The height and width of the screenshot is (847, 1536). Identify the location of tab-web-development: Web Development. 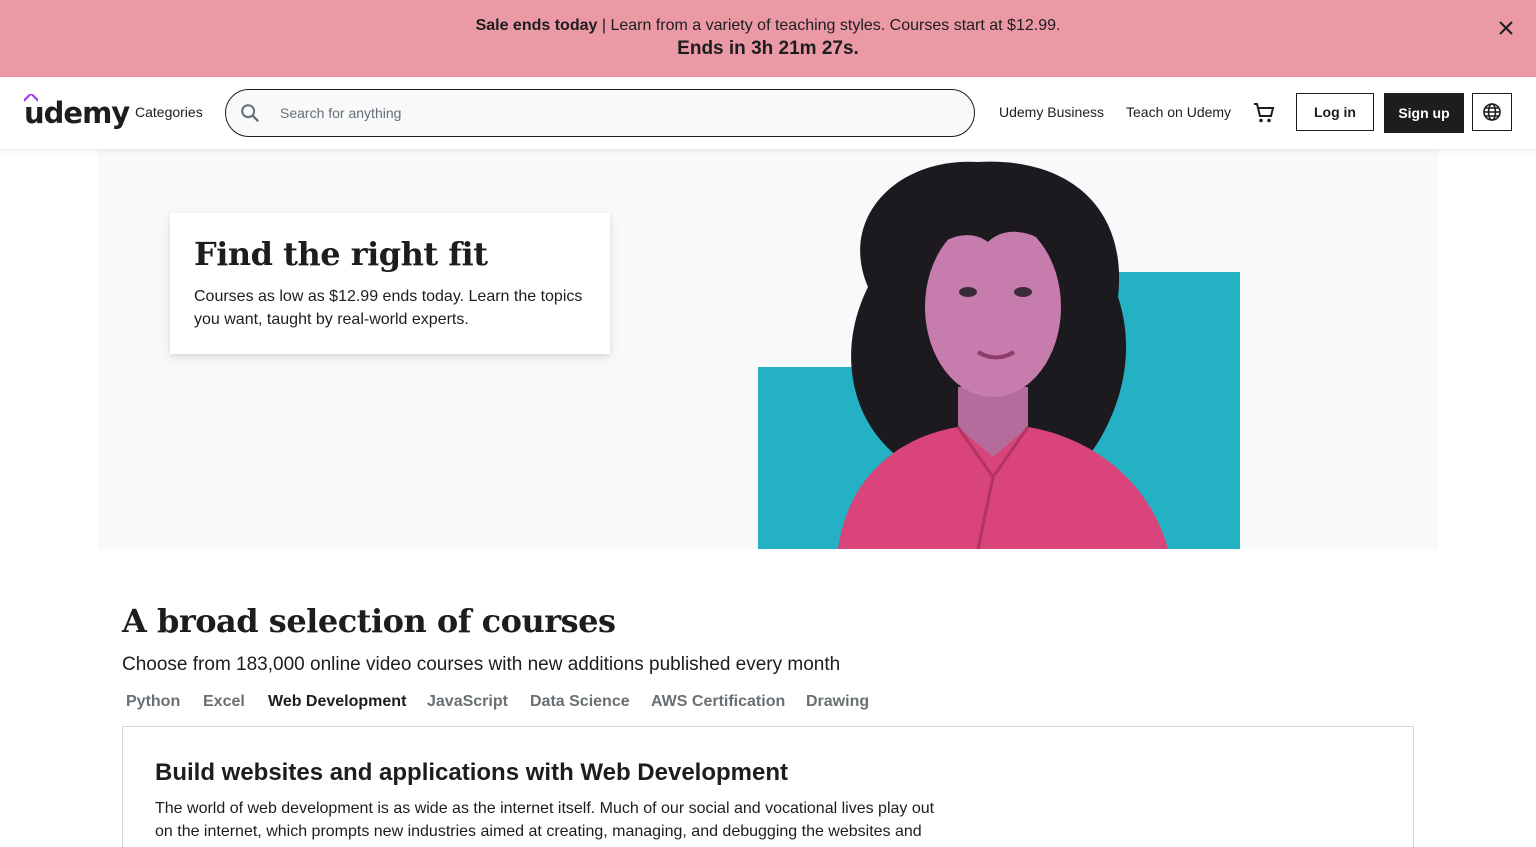
(337, 702).